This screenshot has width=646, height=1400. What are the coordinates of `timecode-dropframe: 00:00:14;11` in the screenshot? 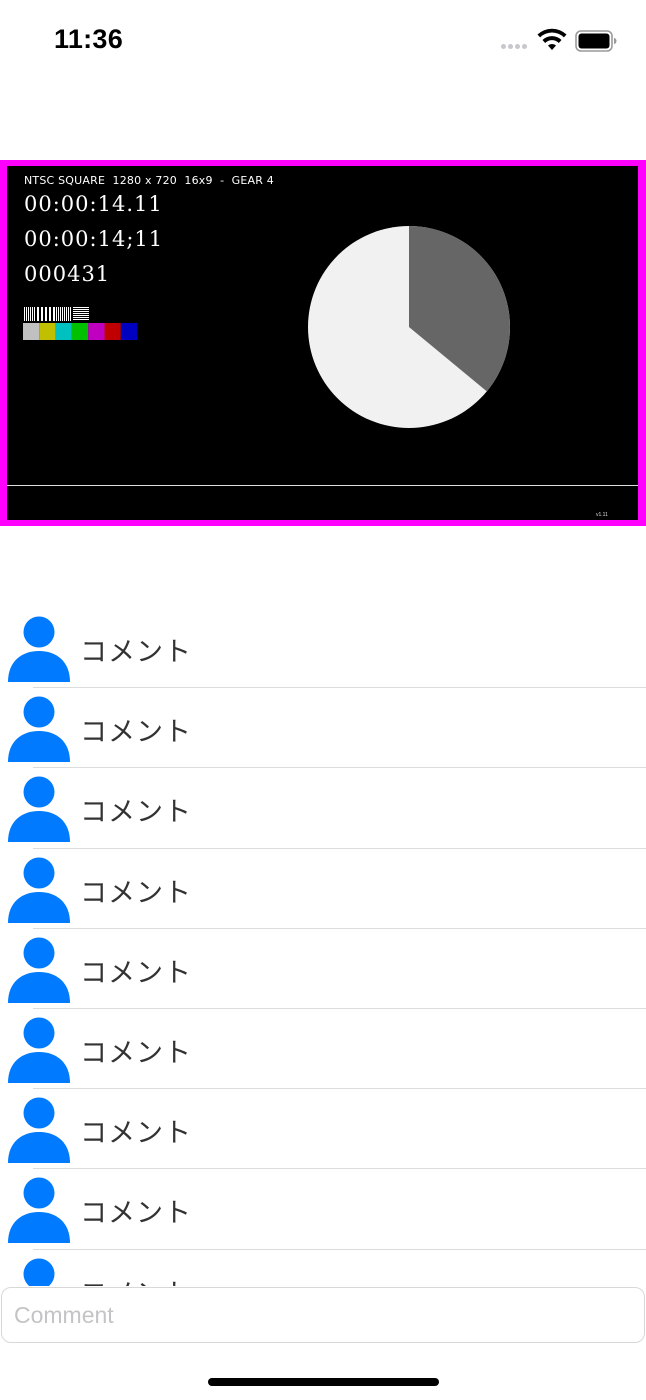 It's located at (94, 239).